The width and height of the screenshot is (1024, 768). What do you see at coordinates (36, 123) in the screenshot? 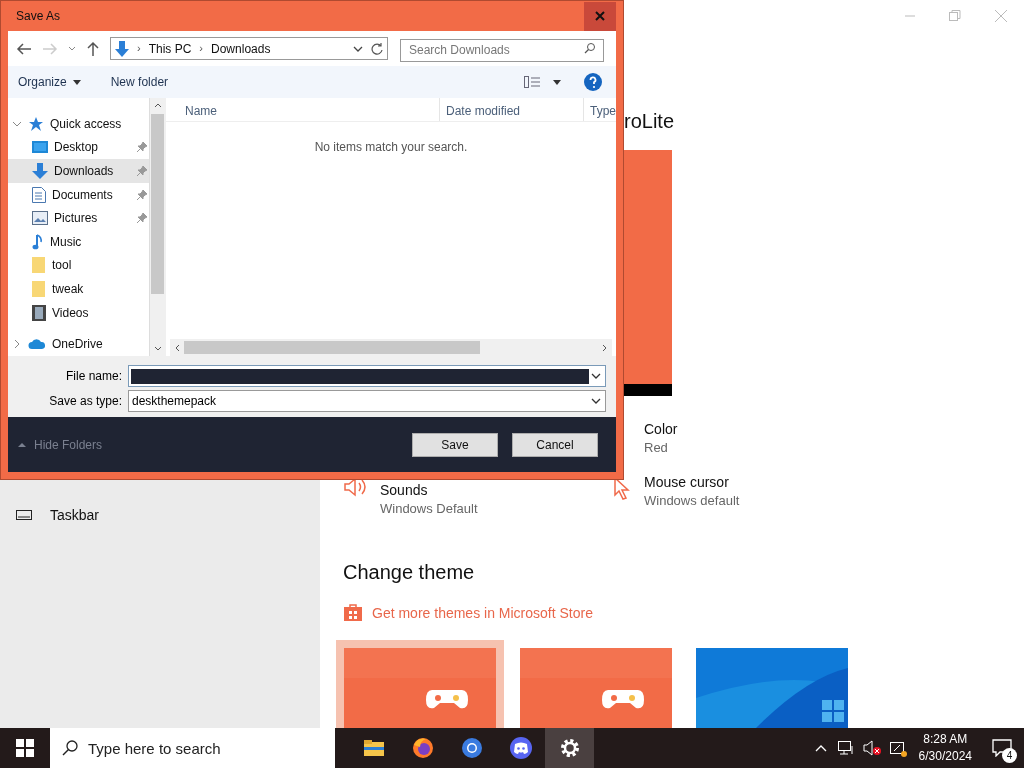
I see `star-icon` at bounding box center [36, 123].